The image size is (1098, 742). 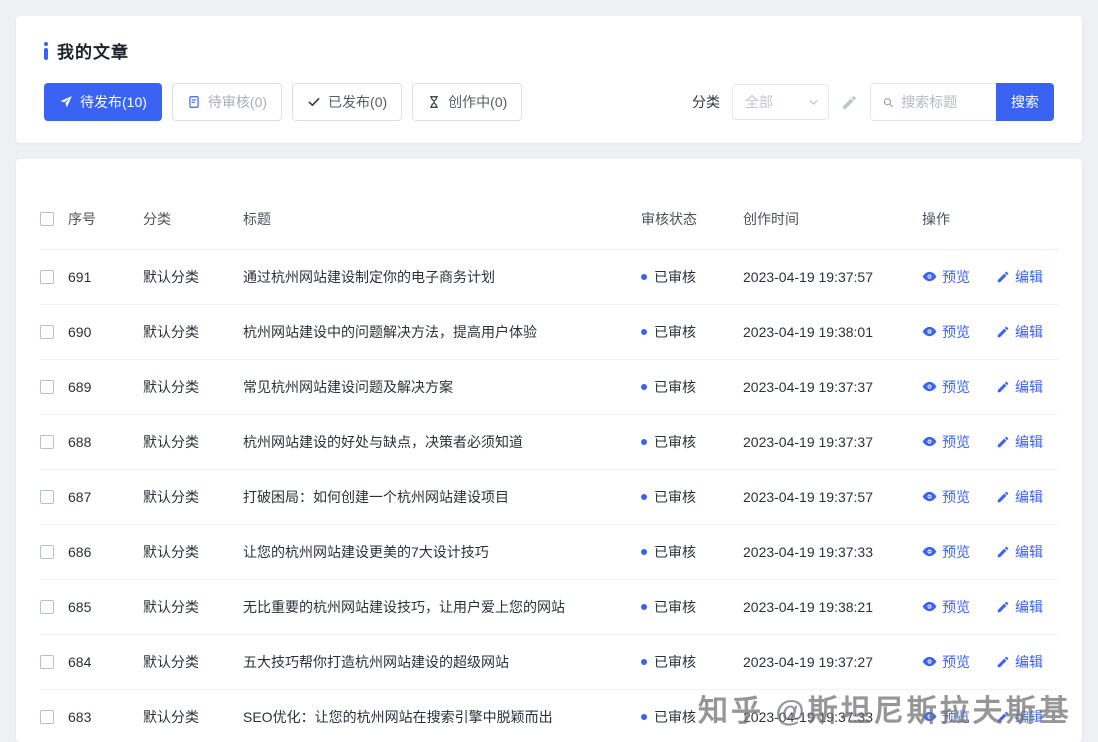 I want to click on category-select: 全部, so click(x=780, y=102).